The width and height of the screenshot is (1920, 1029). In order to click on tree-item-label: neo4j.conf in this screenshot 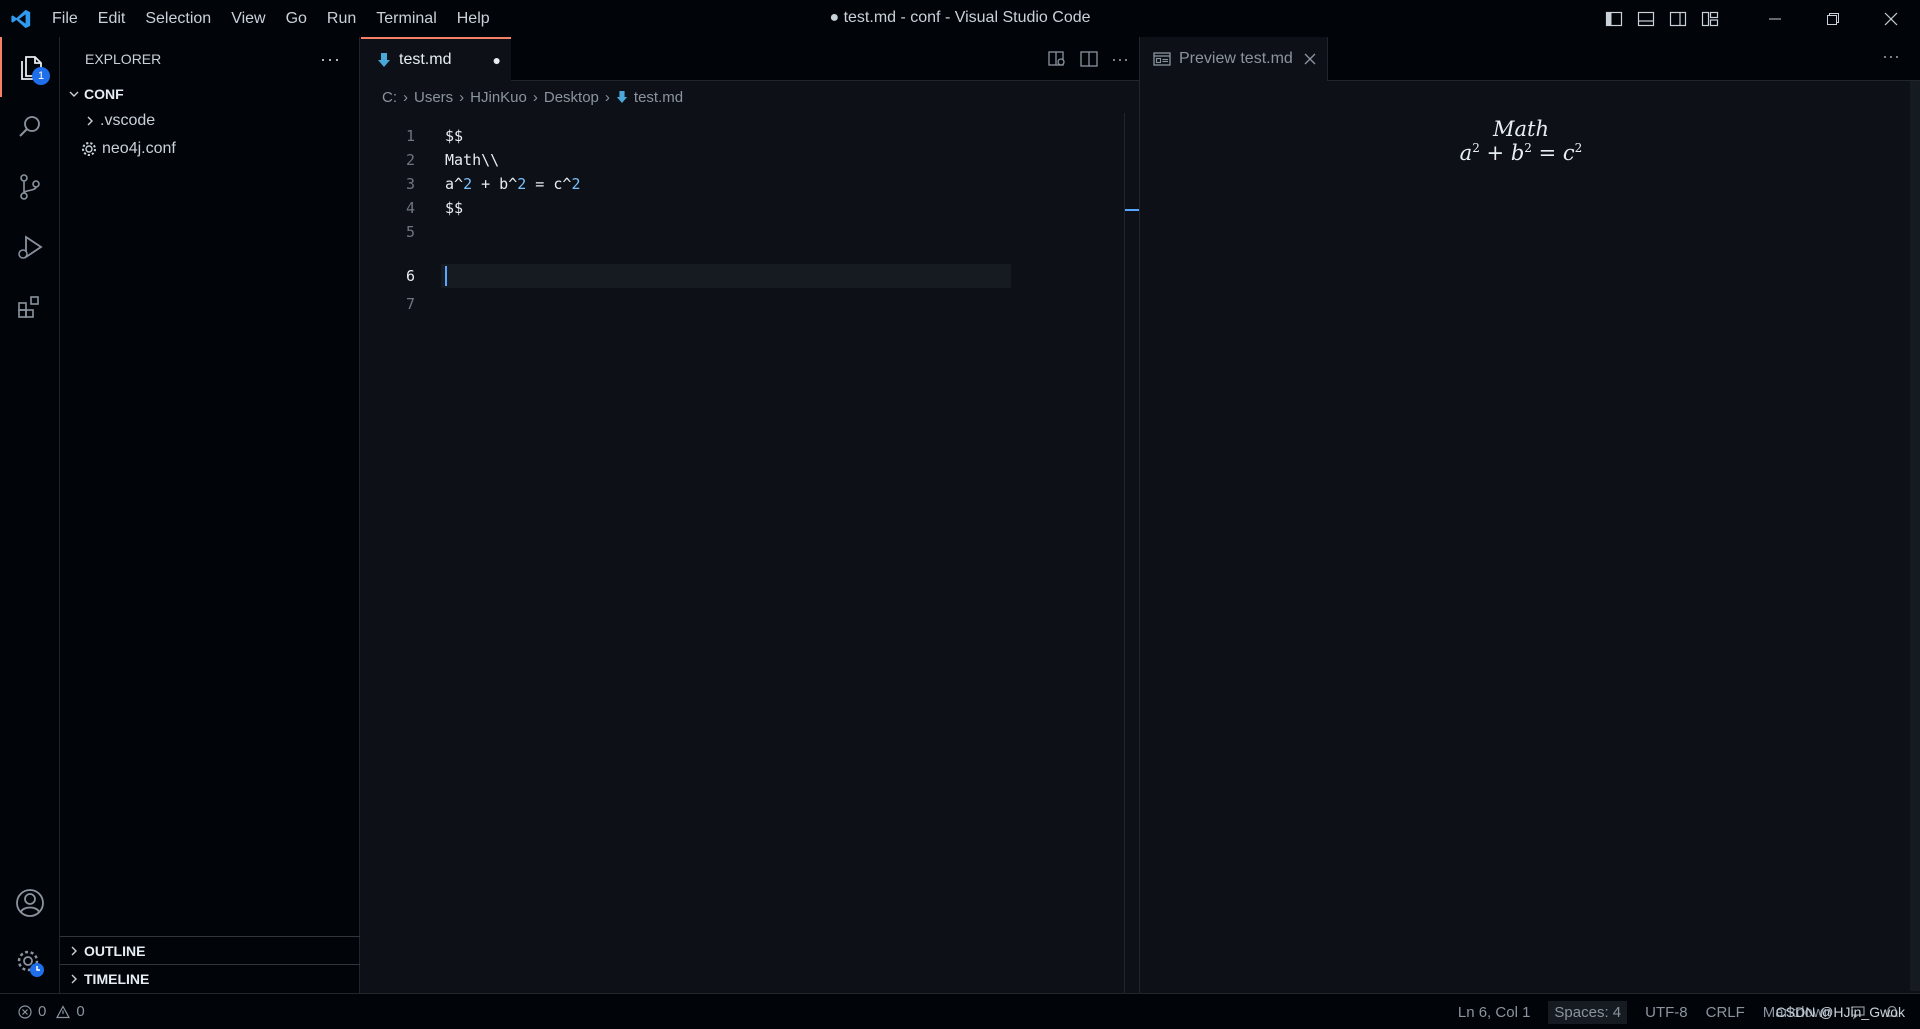, I will do `click(139, 148)`.